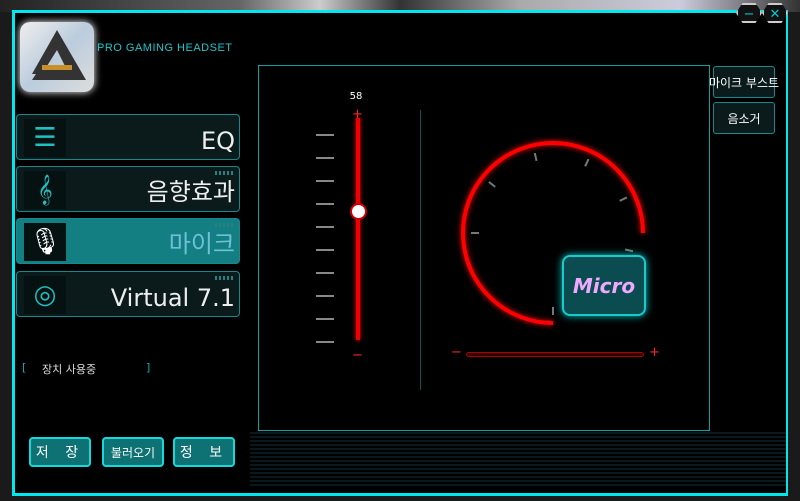 This screenshot has width=800, height=501. I want to click on nav-label: EQ, so click(217, 141).